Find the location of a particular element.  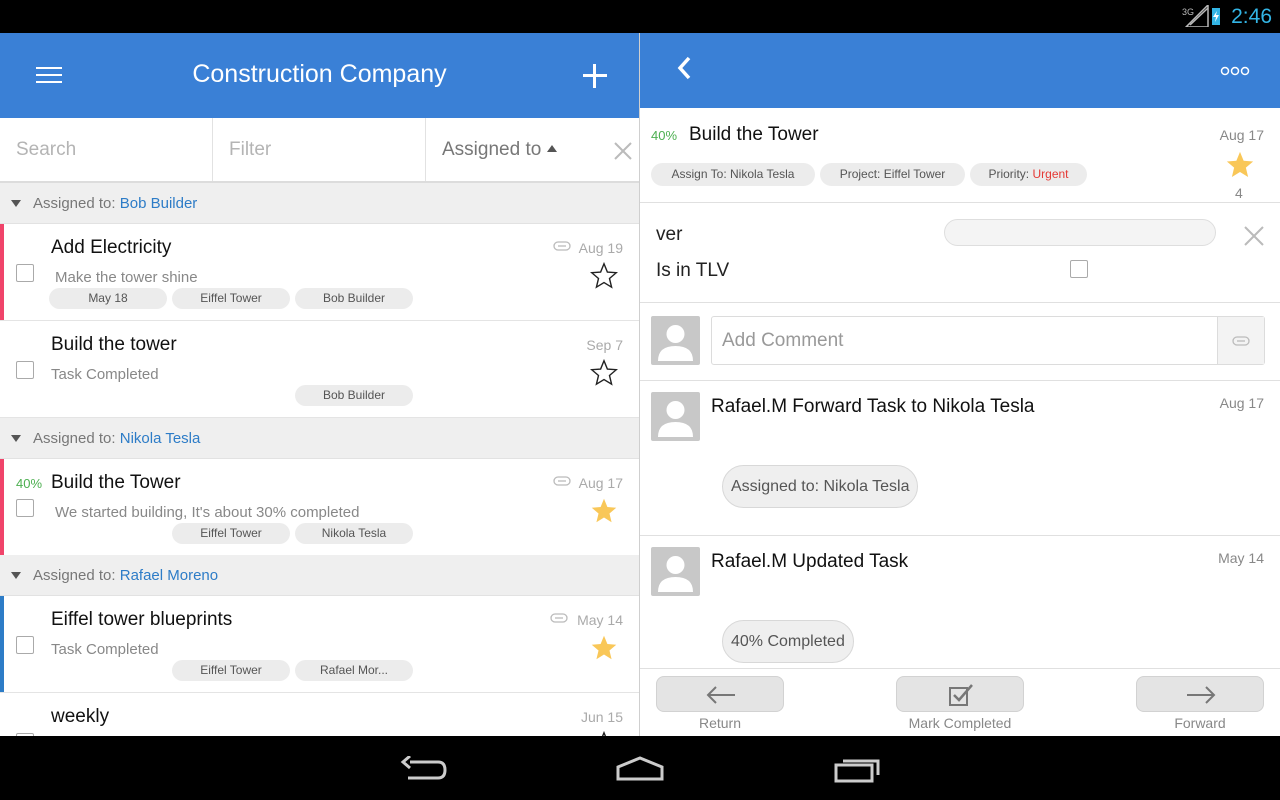

task-subtitle: Make the tower shine is located at coordinates (126, 277).